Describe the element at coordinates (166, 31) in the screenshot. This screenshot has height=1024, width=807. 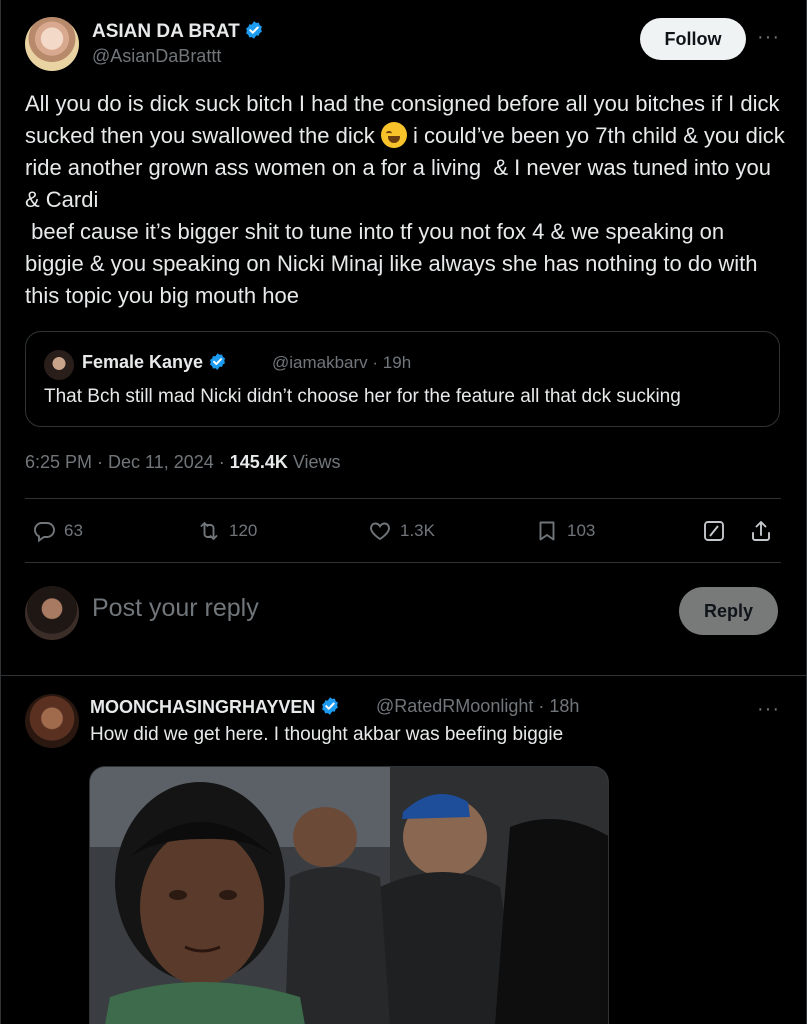
I see `author-name: ASIAN DA BRAT` at that location.